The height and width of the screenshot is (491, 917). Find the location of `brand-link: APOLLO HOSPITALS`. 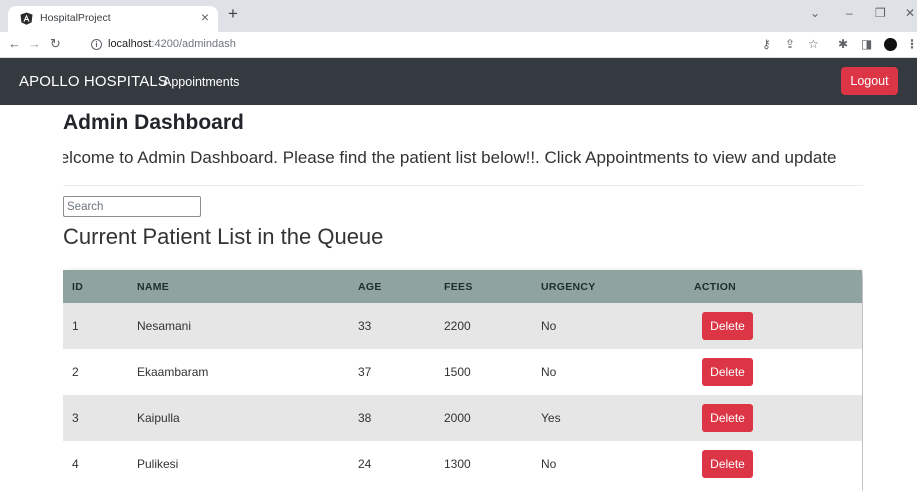

brand-link: APOLLO HOSPITALS is located at coordinates (93, 81).